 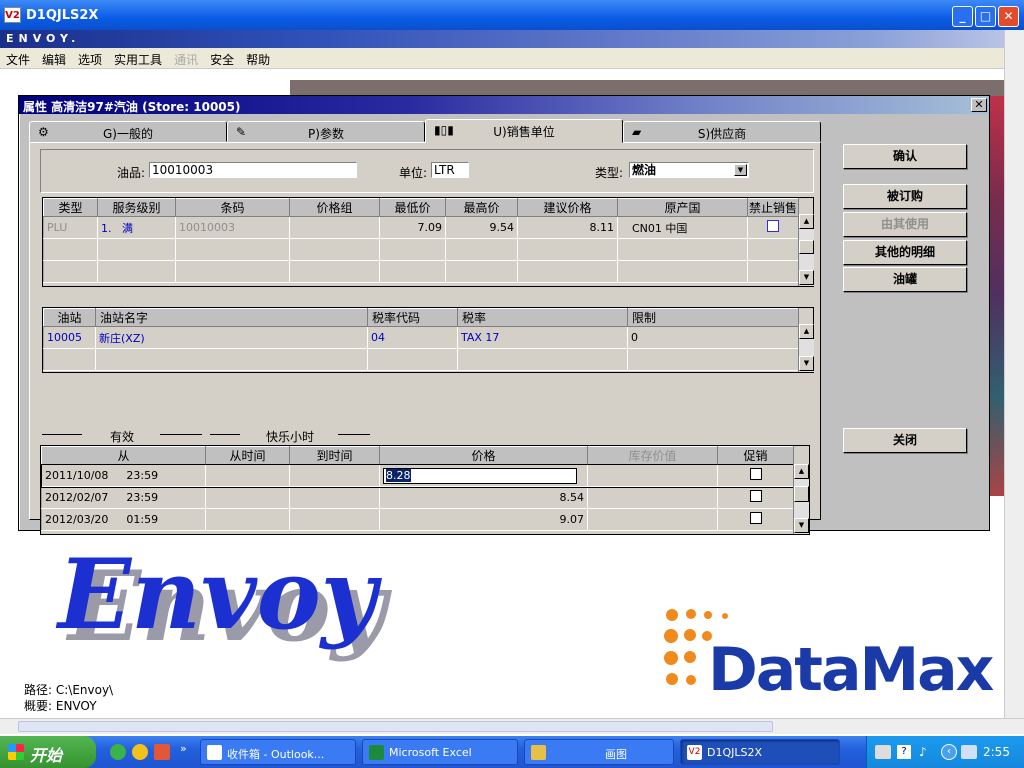 I want to click on cell-from-date: 2012/02/07 23:59, so click(x=123, y=497).